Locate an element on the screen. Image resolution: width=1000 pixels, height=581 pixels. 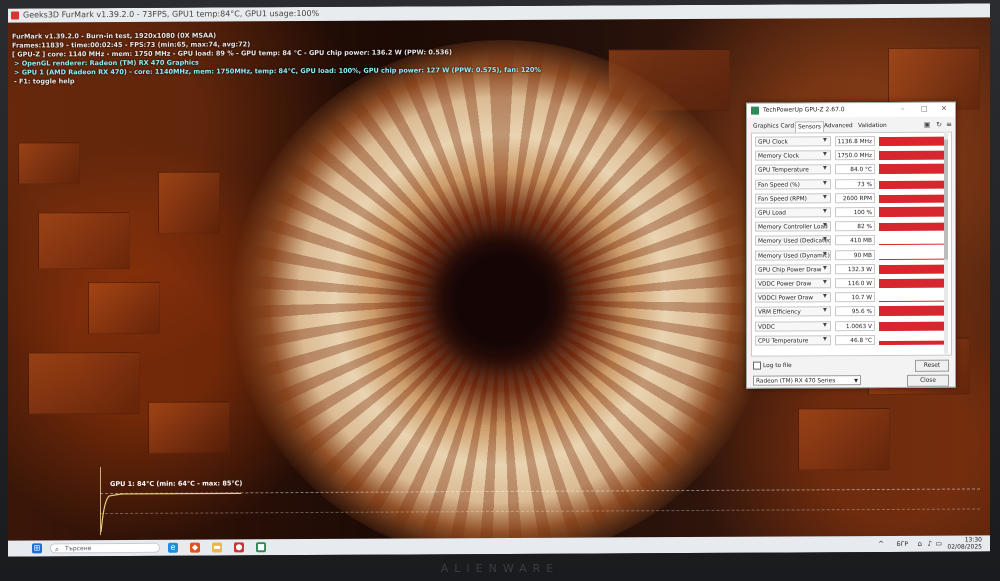
sensor-name: GPU Chip Power Draw is located at coordinates (793, 269).